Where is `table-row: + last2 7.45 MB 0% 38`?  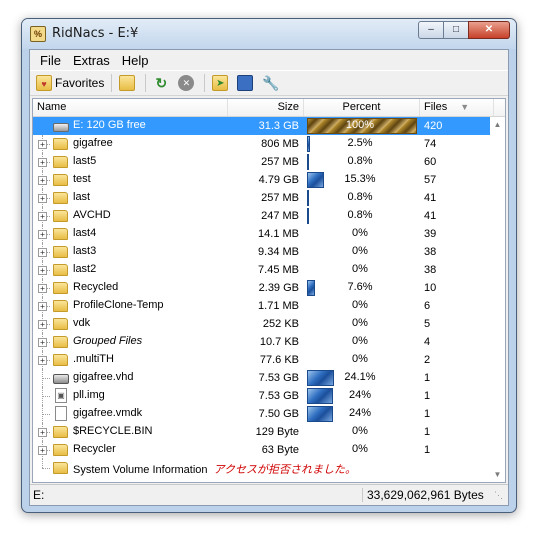 table-row: + last2 7.45 MB 0% 38 is located at coordinates (269, 270).